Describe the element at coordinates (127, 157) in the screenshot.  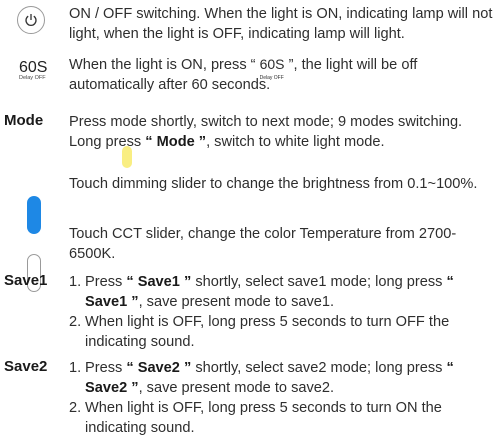
I see `touch-knob-icon` at that location.